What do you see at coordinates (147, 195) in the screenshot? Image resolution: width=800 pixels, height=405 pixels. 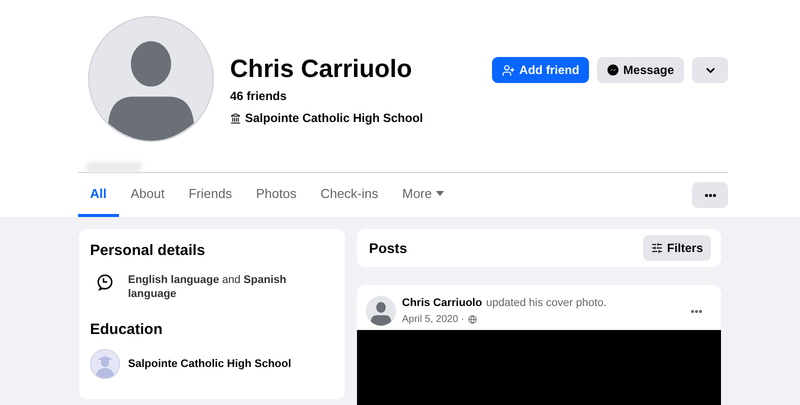 I see `profile-tab: About` at bounding box center [147, 195].